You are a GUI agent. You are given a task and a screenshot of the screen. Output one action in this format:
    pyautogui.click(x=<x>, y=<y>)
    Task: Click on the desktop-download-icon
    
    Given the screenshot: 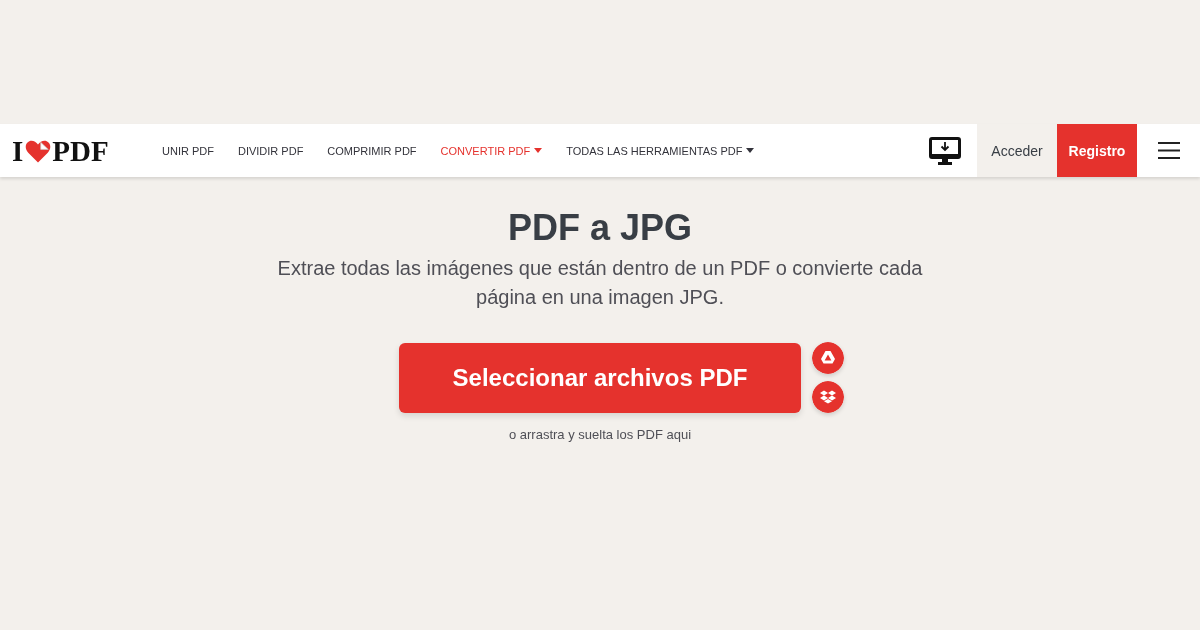 What is the action you would take?
    pyautogui.click(x=945, y=150)
    